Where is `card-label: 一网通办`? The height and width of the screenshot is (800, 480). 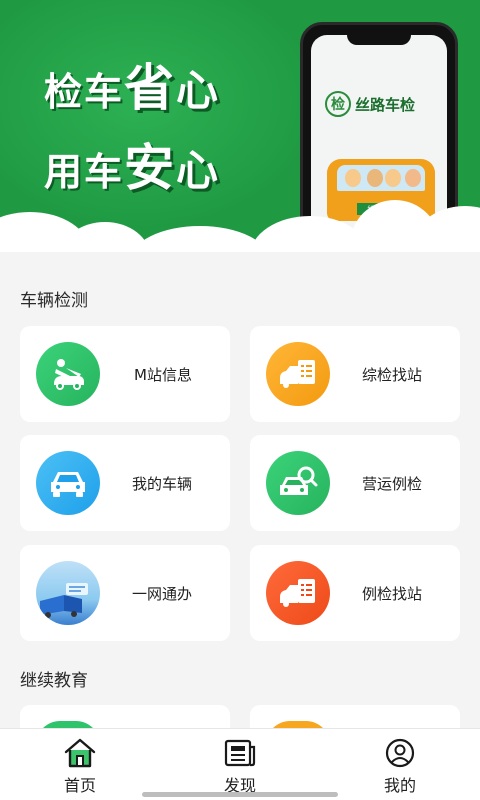 card-label: 一网通办 is located at coordinates (162, 594).